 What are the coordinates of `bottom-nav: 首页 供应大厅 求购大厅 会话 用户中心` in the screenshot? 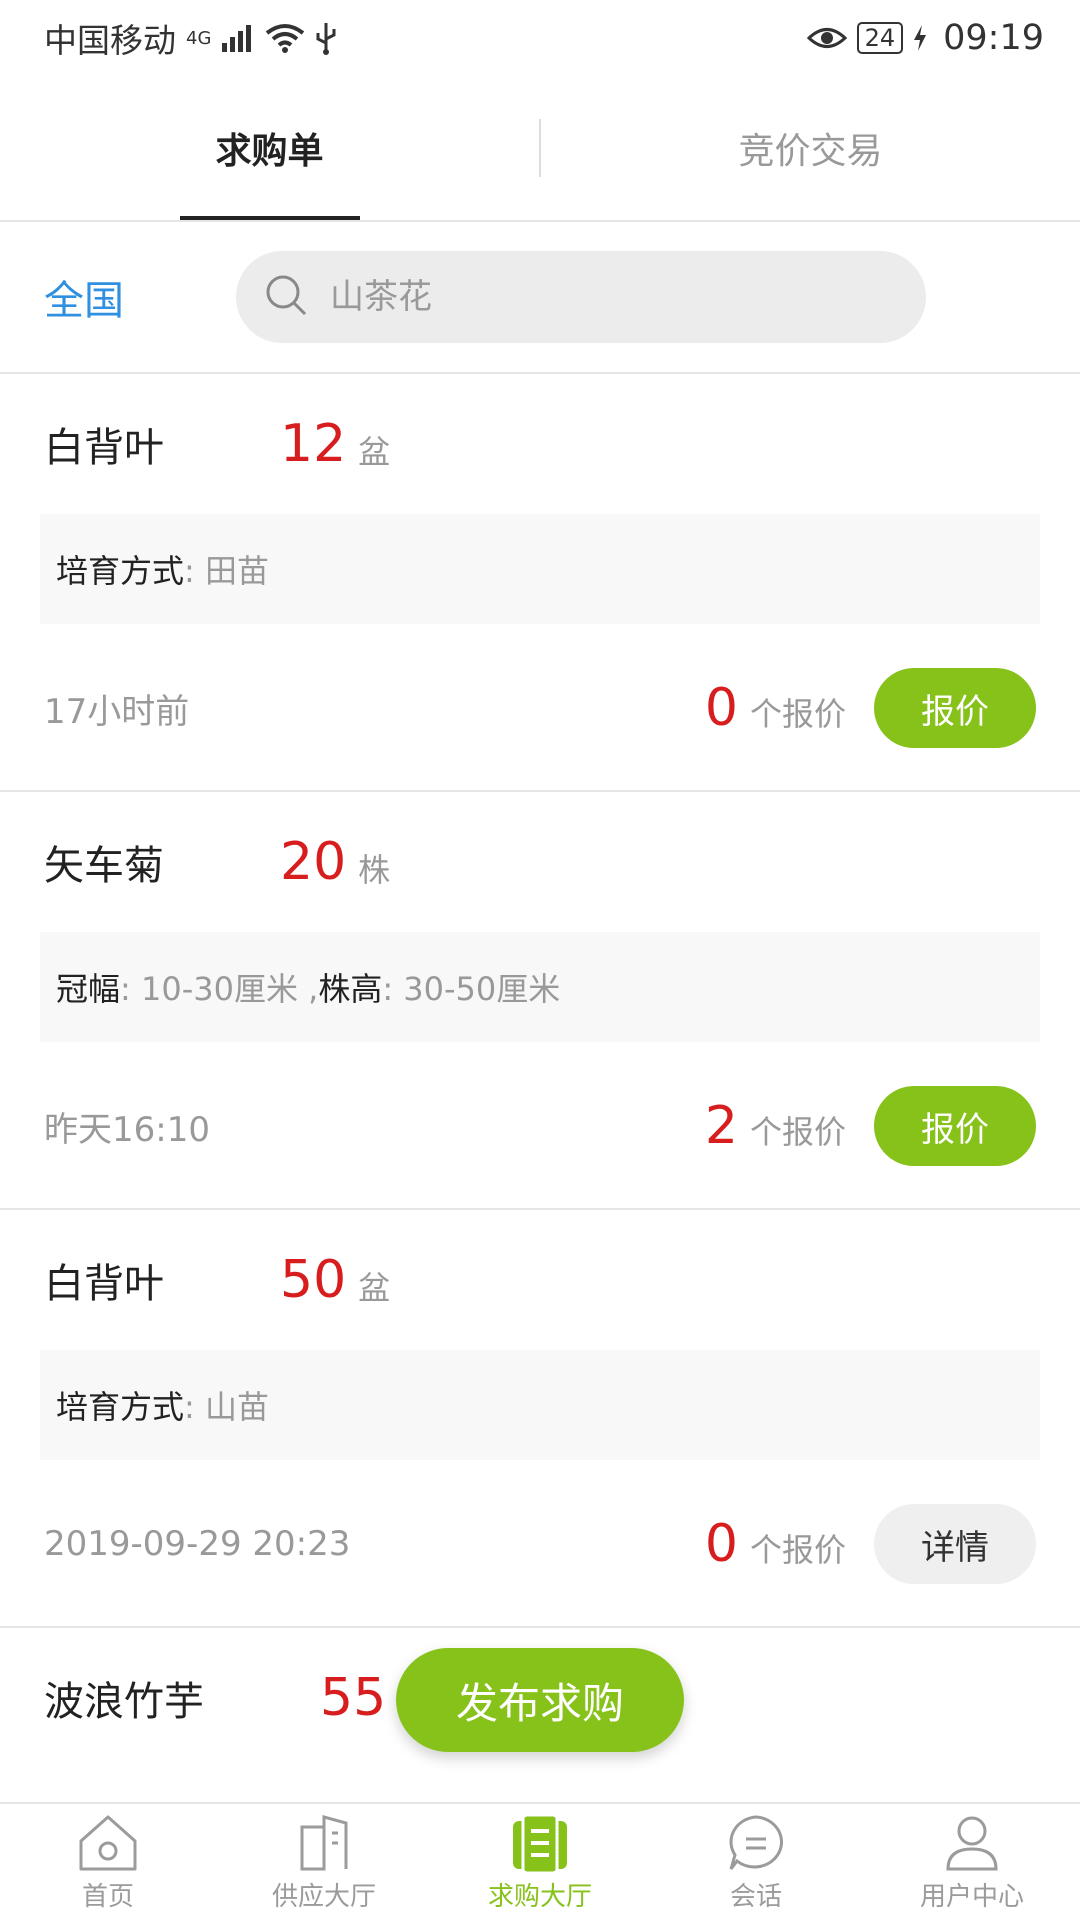 It's located at (540, 1861).